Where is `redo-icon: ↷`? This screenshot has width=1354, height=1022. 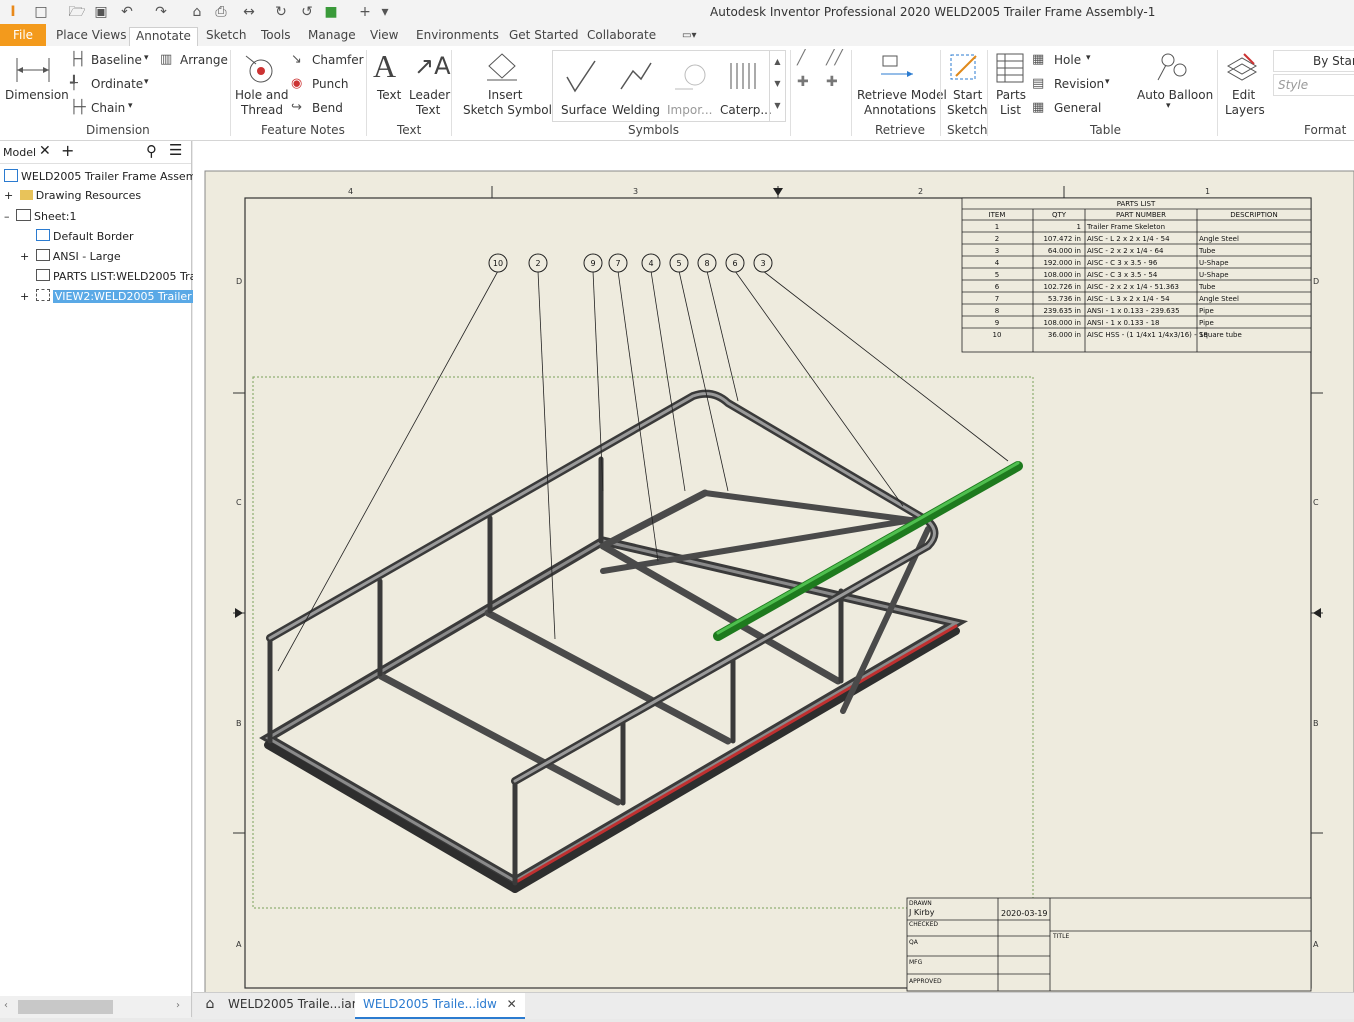
redo-icon: ↷ is located at coordinates (161, 12).